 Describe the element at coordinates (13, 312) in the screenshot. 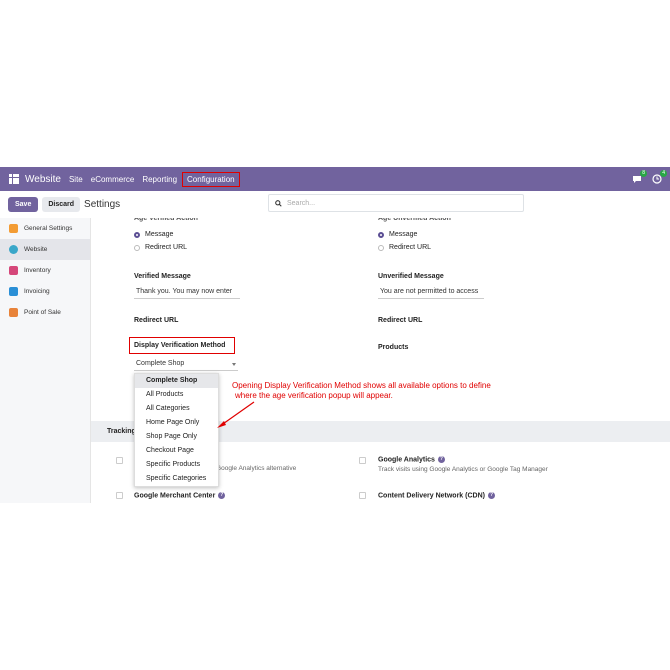

I see `pos-icon` at that location.